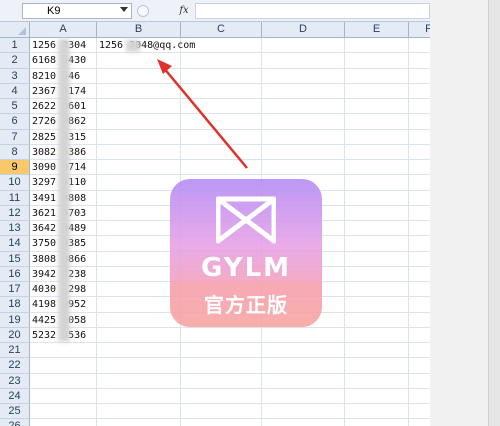 This screenshot has height=426, width=500. Describe the element at coordinates (246, 305) in the screenshot. I see `watermark-subtitle: 官方正版` at that location.